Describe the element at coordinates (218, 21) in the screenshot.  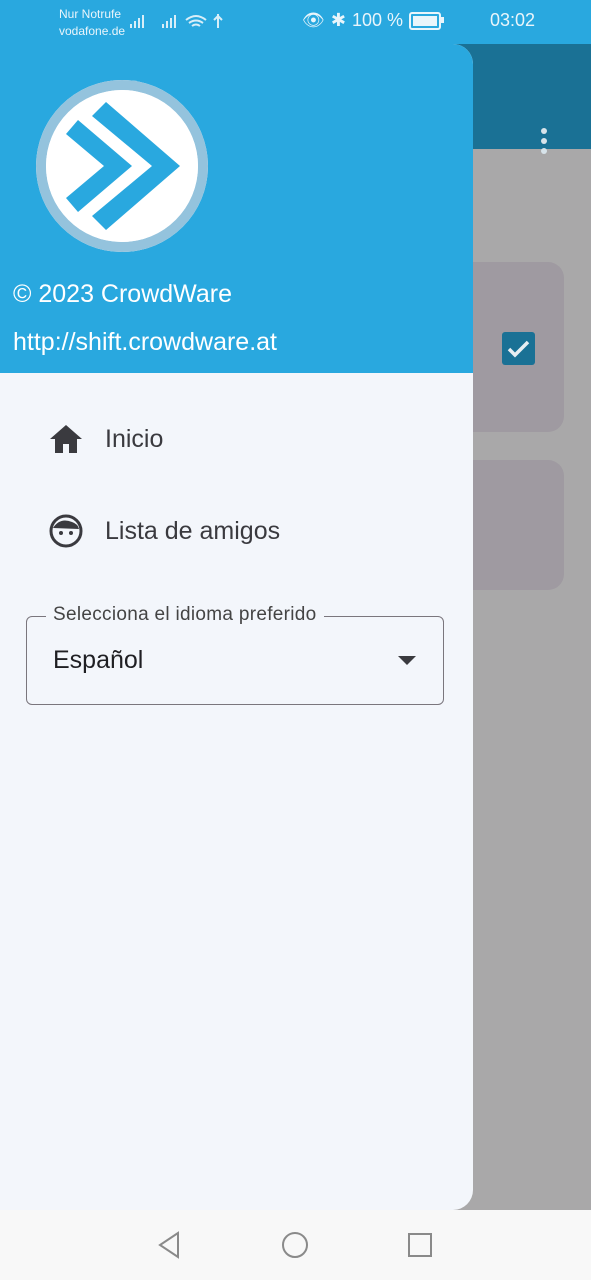
I see `usb-icon` at that location.